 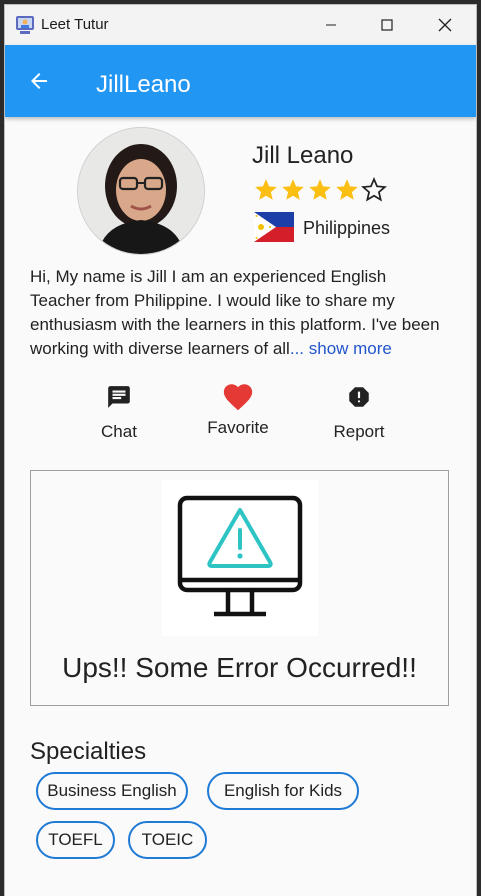 I want to click on maximize-button, so click(x=387, y=25).